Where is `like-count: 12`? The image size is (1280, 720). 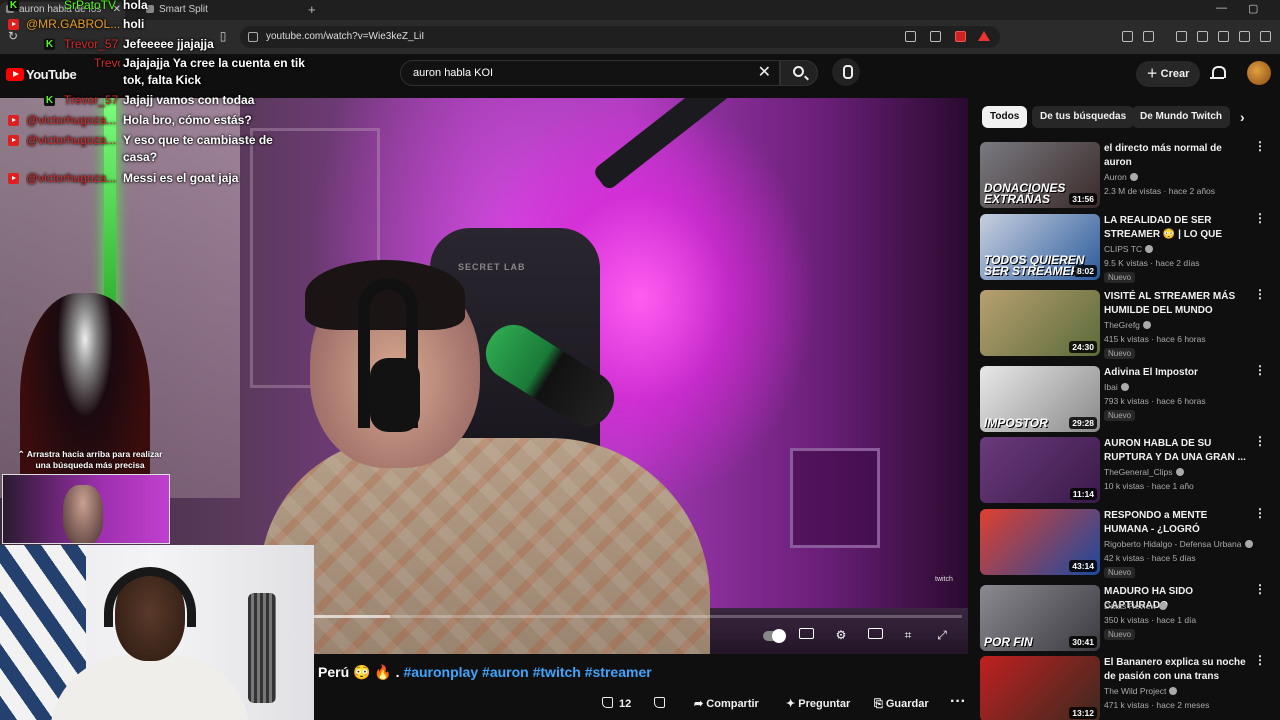
like-count: 12 is located at coordinates (625, 704).